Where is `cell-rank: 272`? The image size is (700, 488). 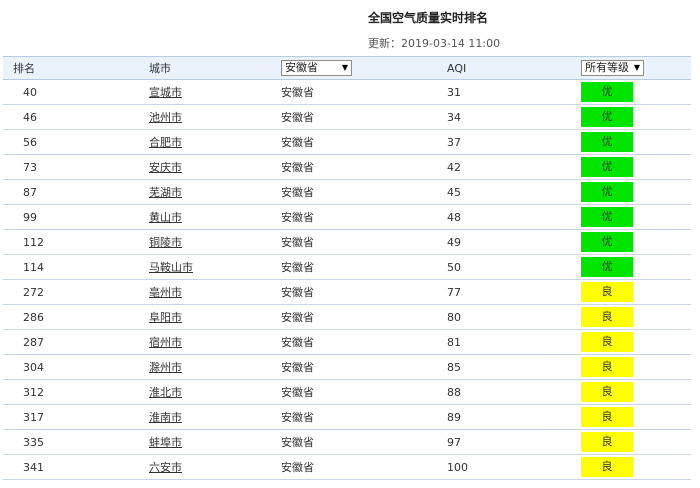
cell-rank: 272 is located at coordinates (71, 292).